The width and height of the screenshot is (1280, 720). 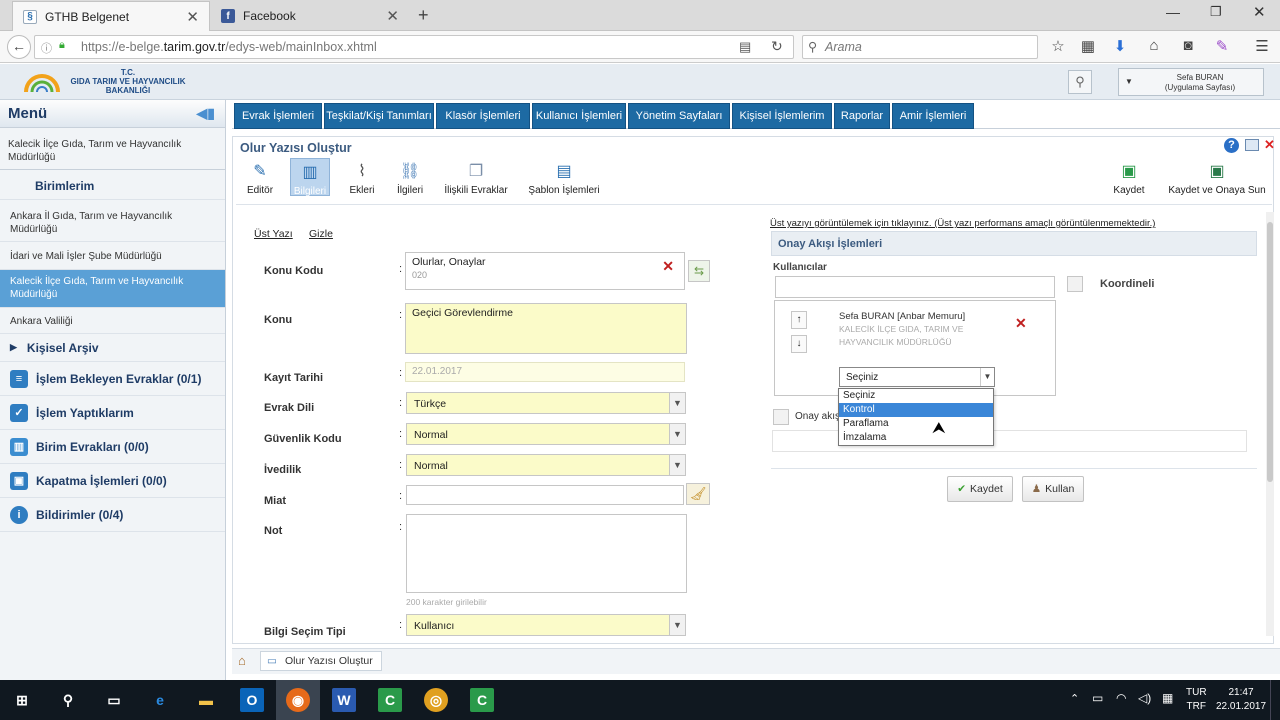 I want to click on breadcrumb-tab: ▭ Olur Yazısı Oluştur, so click(x=321, y=661).